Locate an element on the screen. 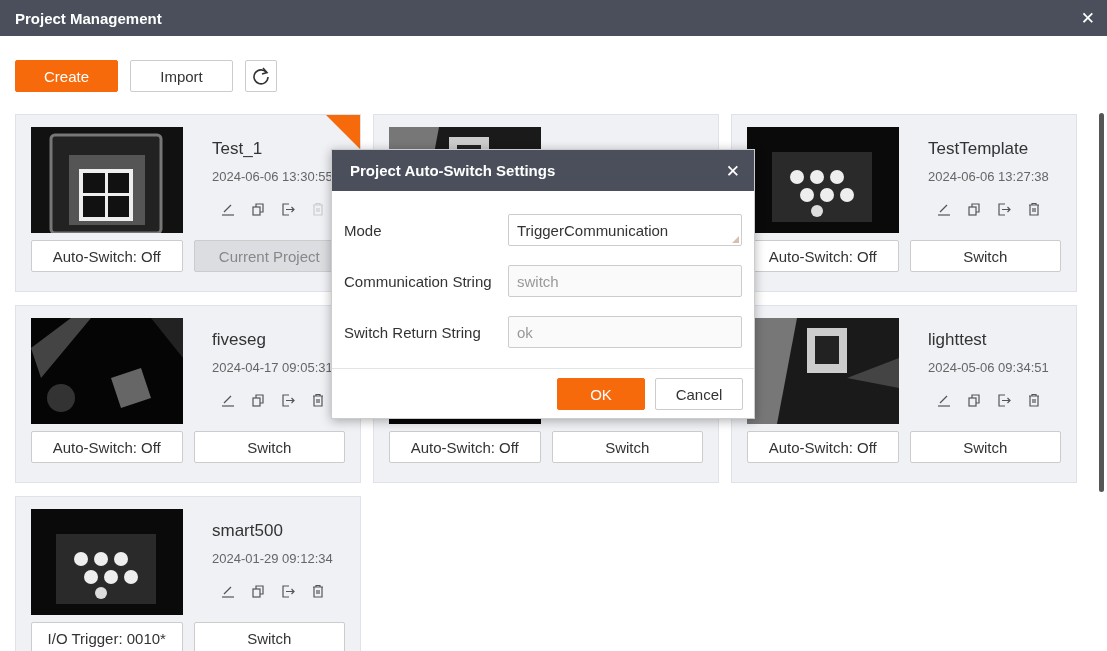 The height and width of the screenshot is (651, 1107). window-title: Project Management is located at coordinates (88, 18).